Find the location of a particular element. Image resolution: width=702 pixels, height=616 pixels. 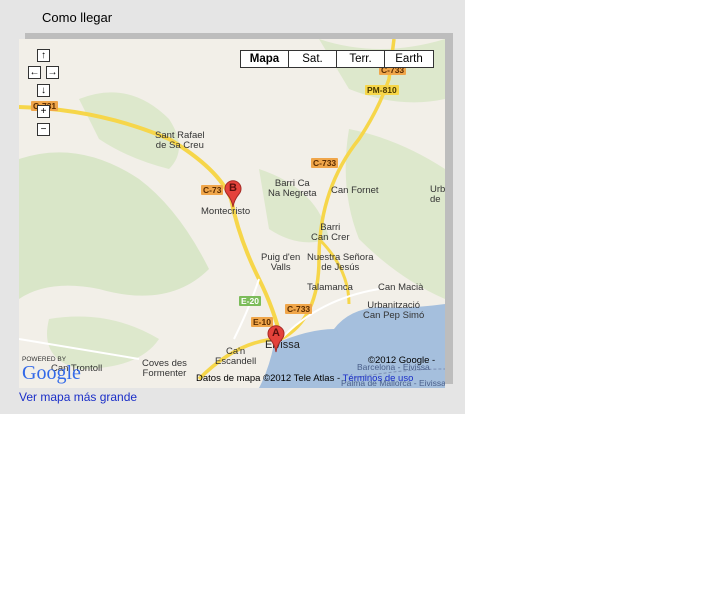

place-barri-ca-na-negreta: Barri Ca Na Negreta is located at coordinates (292, 189).